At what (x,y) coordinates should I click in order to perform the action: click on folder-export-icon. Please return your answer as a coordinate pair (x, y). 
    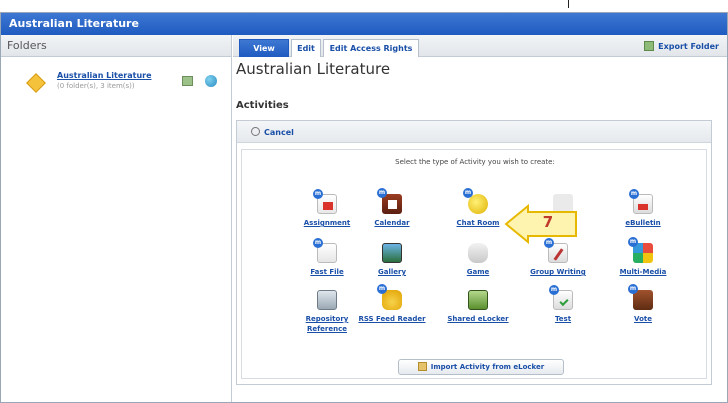
    Looking at the image, I should click on (187, 81).